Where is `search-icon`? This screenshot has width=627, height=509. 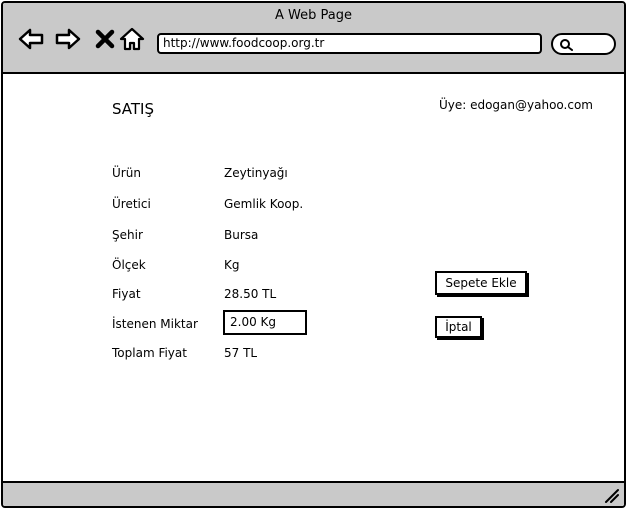 search-icon is located at coordinates (566, 45).